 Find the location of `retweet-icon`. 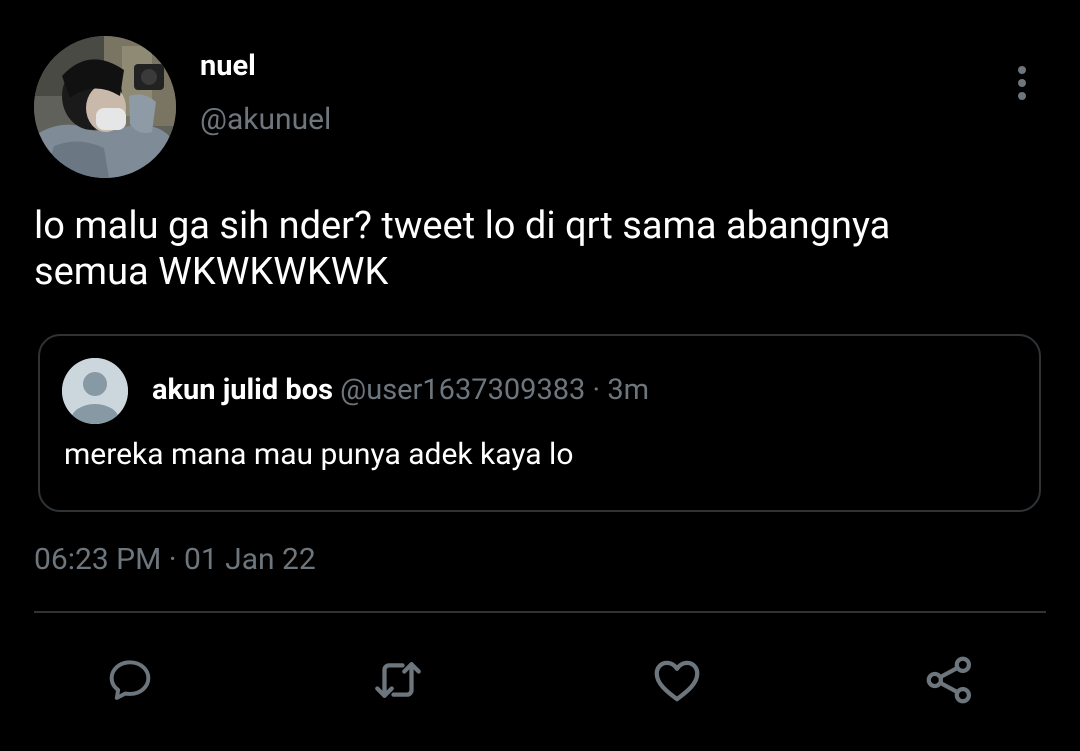

retweet-icon is located at coordinates (398, 680).